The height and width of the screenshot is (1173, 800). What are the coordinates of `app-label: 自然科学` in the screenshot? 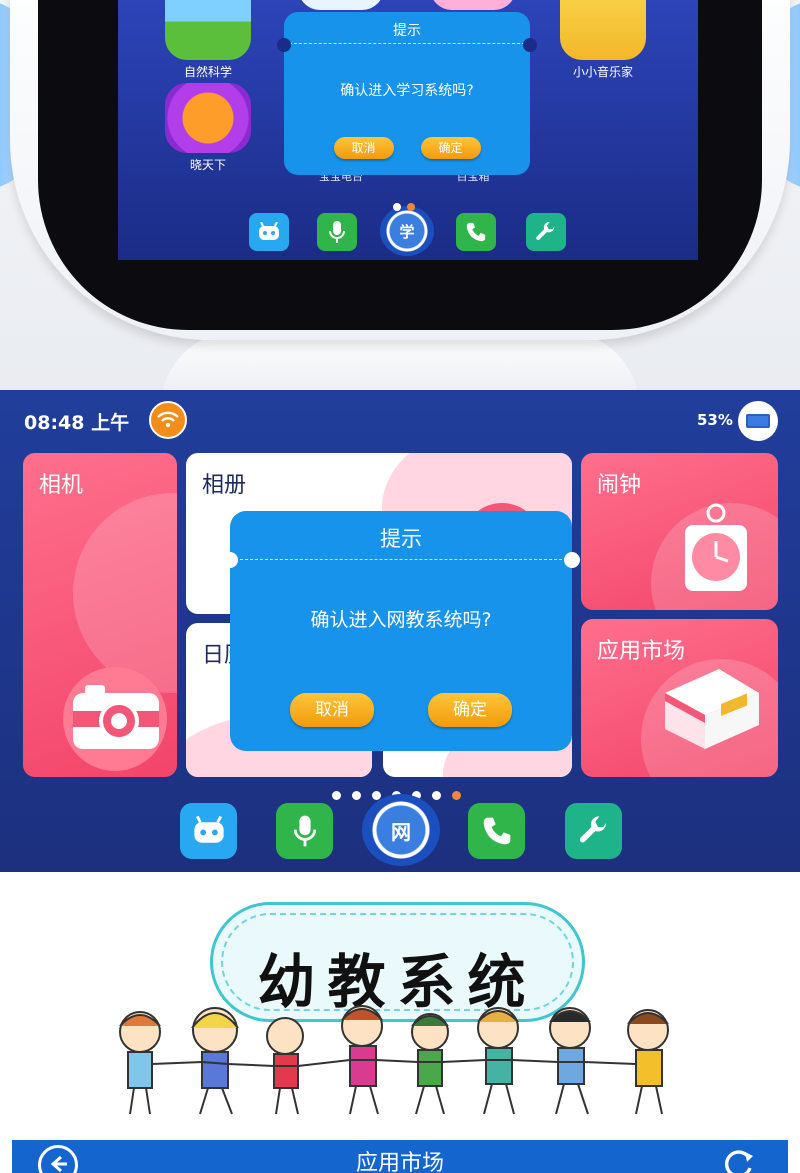 It's located at (207, 72).